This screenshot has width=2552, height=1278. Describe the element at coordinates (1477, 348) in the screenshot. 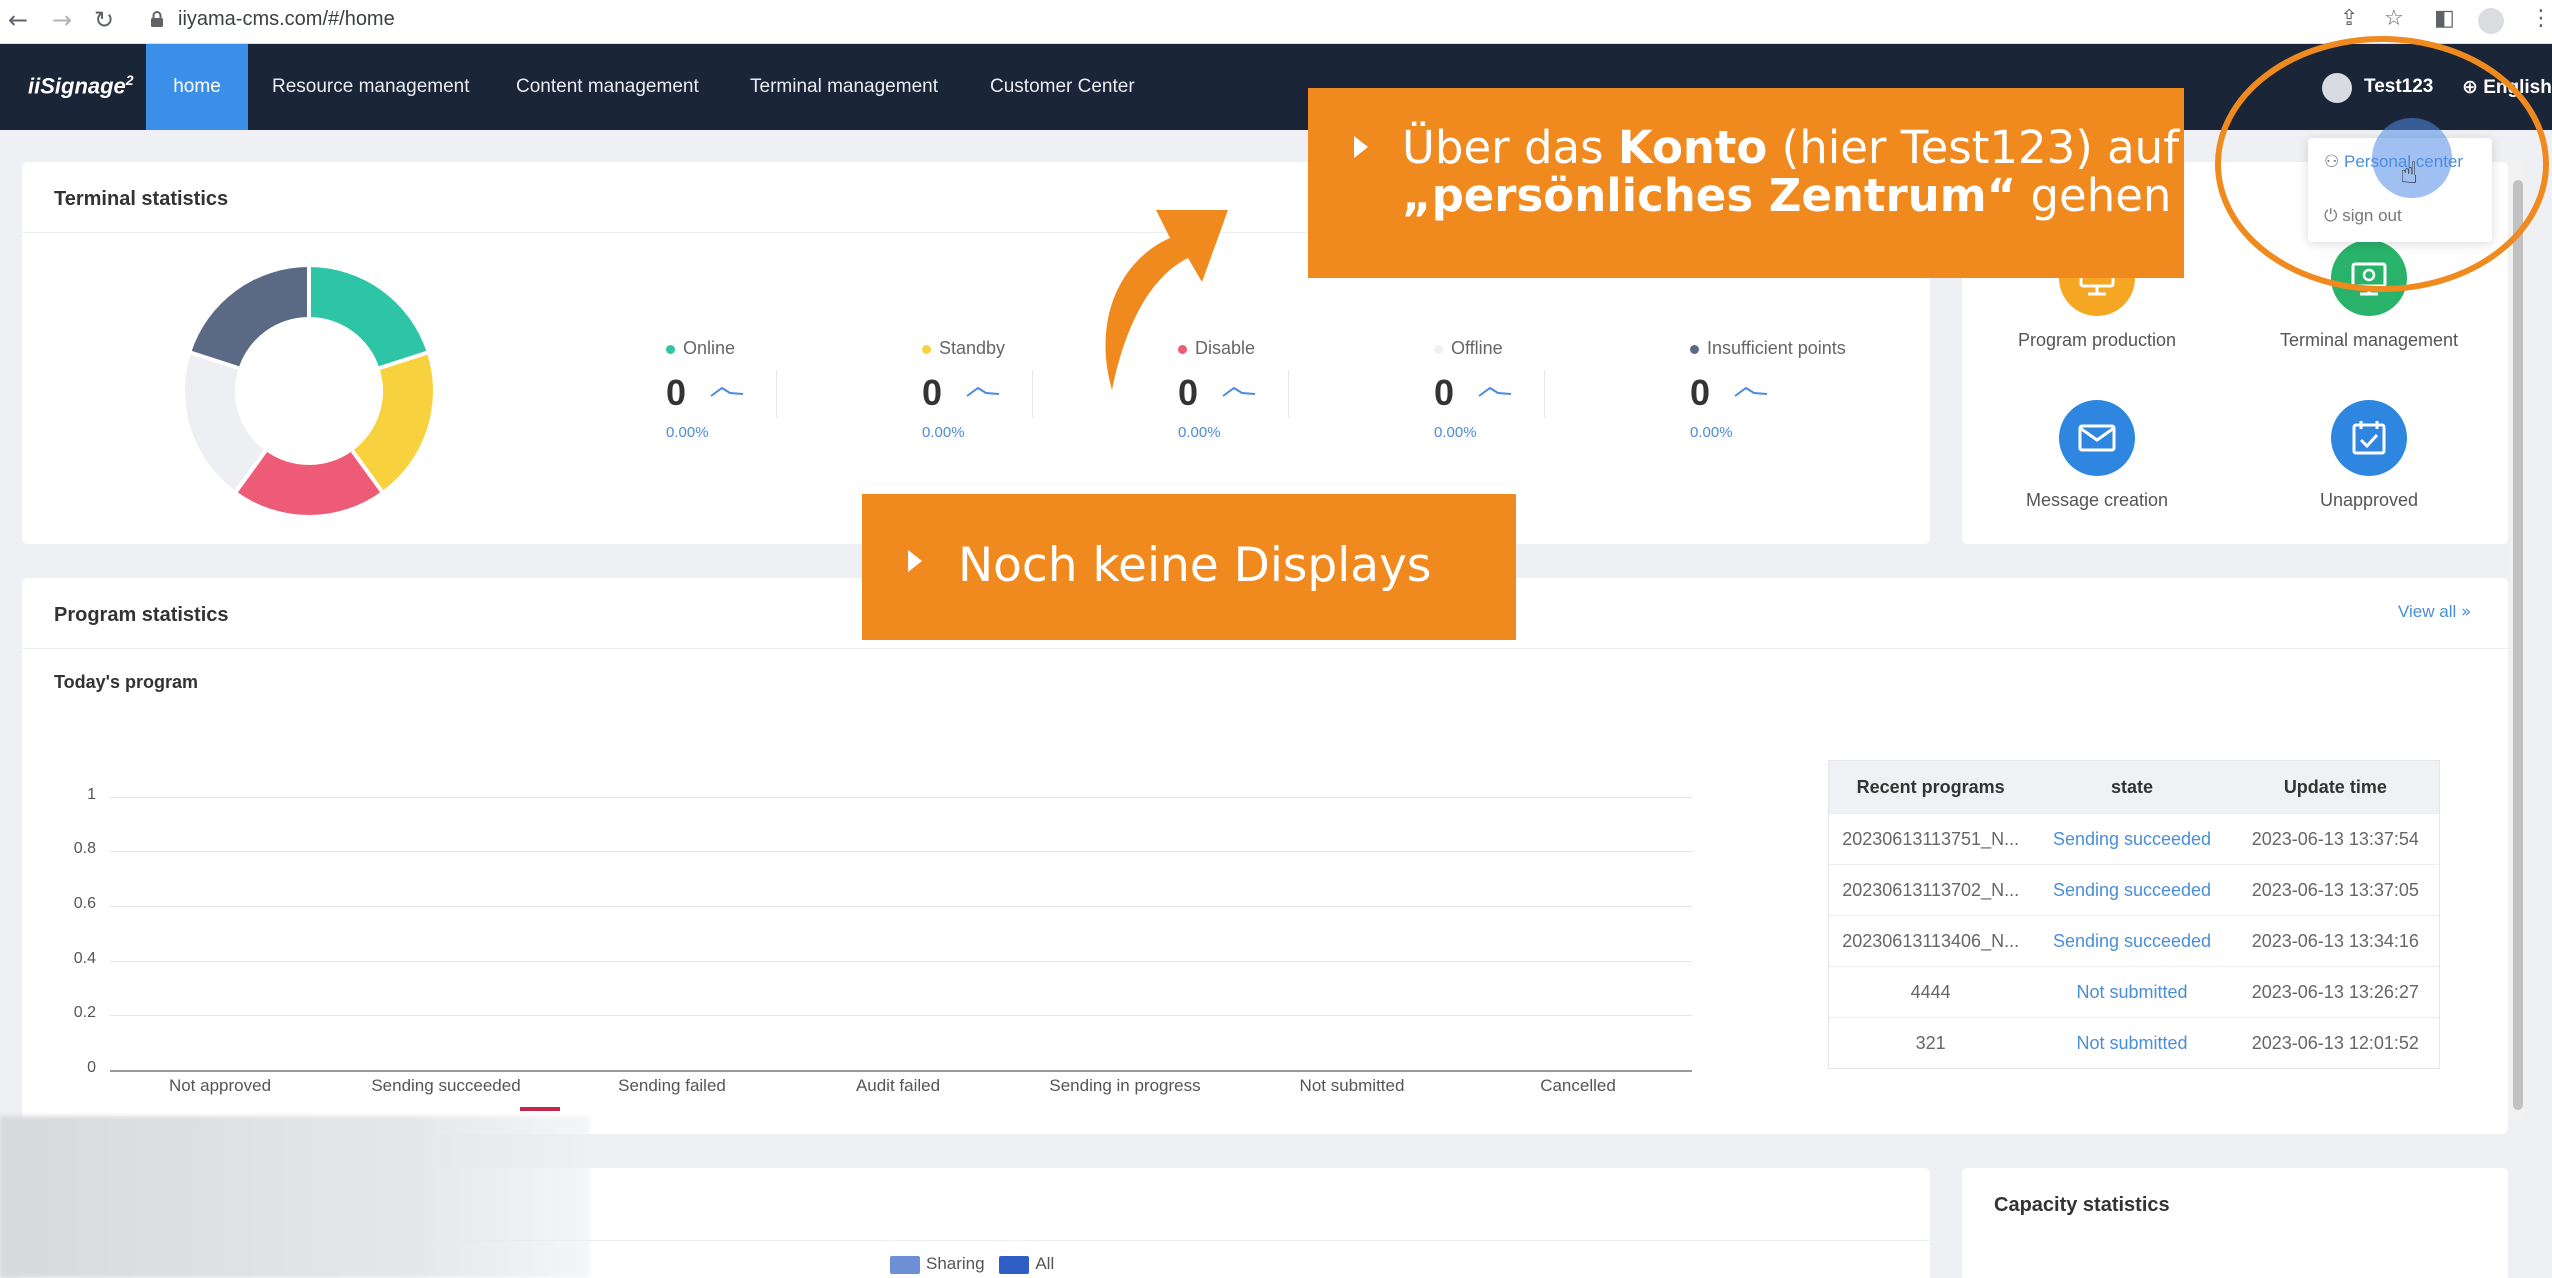

I see `stat-label: Offline` at that location.